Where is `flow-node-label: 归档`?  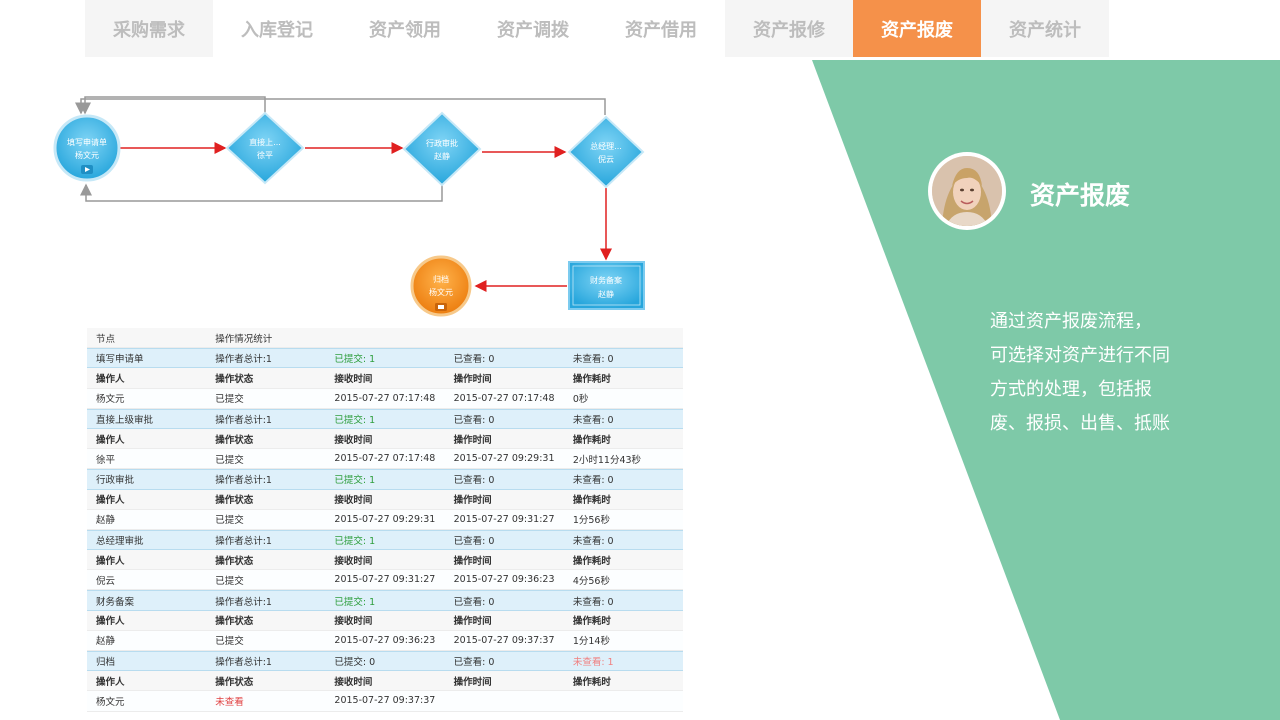
flow-node-label: 归档 is located at coordinates (441, 279).